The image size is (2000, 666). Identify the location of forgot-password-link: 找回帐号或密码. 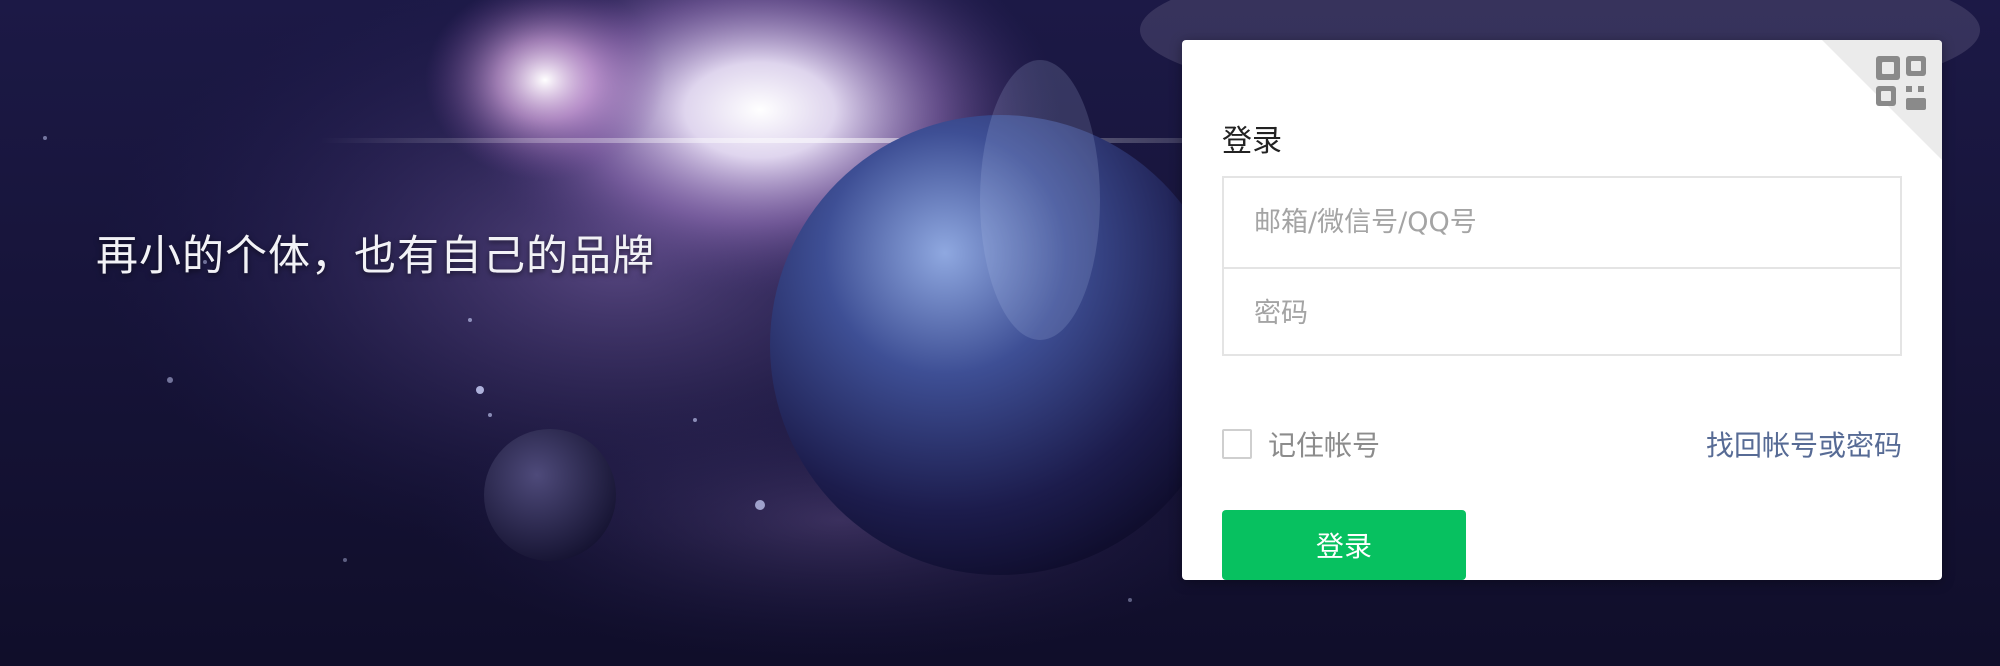
(1804, 444).